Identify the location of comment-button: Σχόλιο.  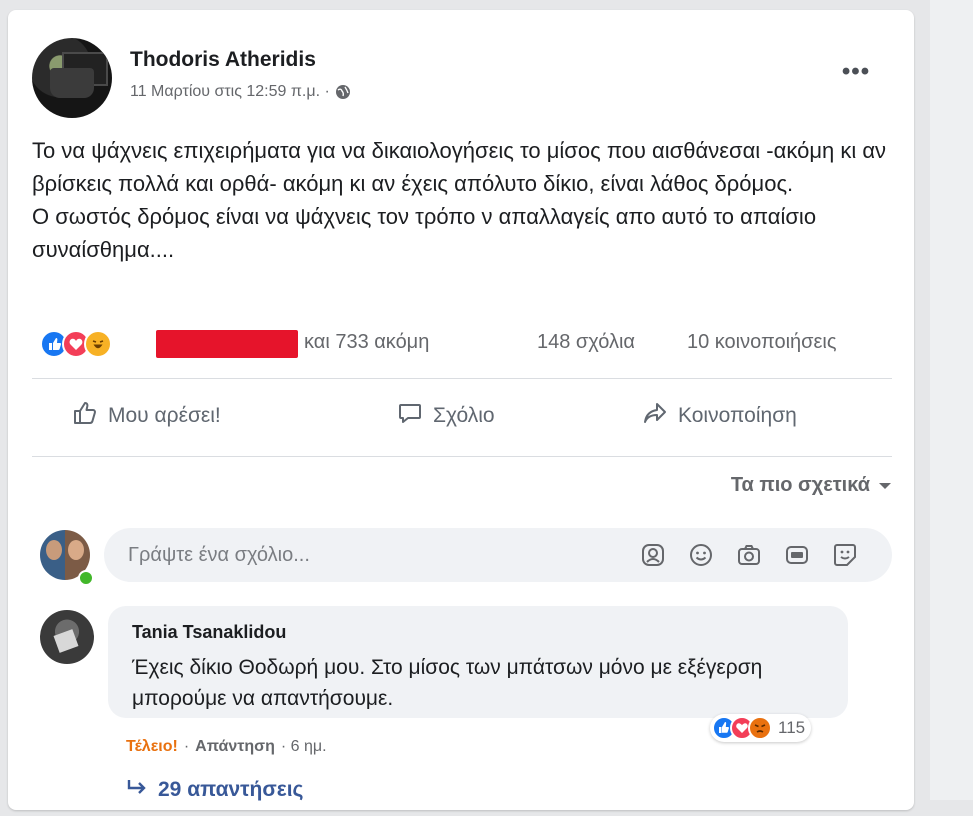
(446, 416).